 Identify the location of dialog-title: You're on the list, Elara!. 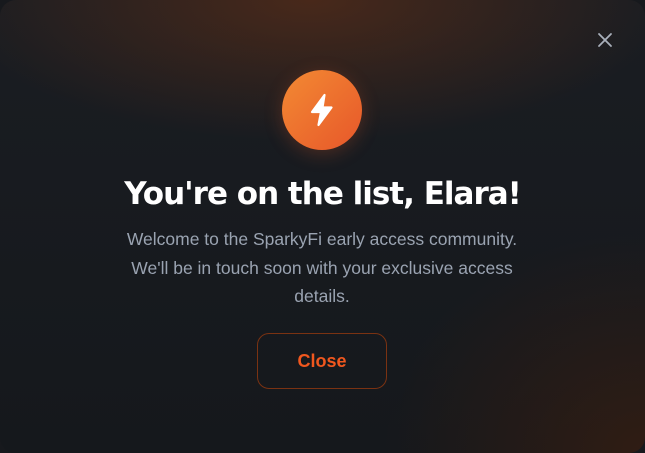
(323, 194).